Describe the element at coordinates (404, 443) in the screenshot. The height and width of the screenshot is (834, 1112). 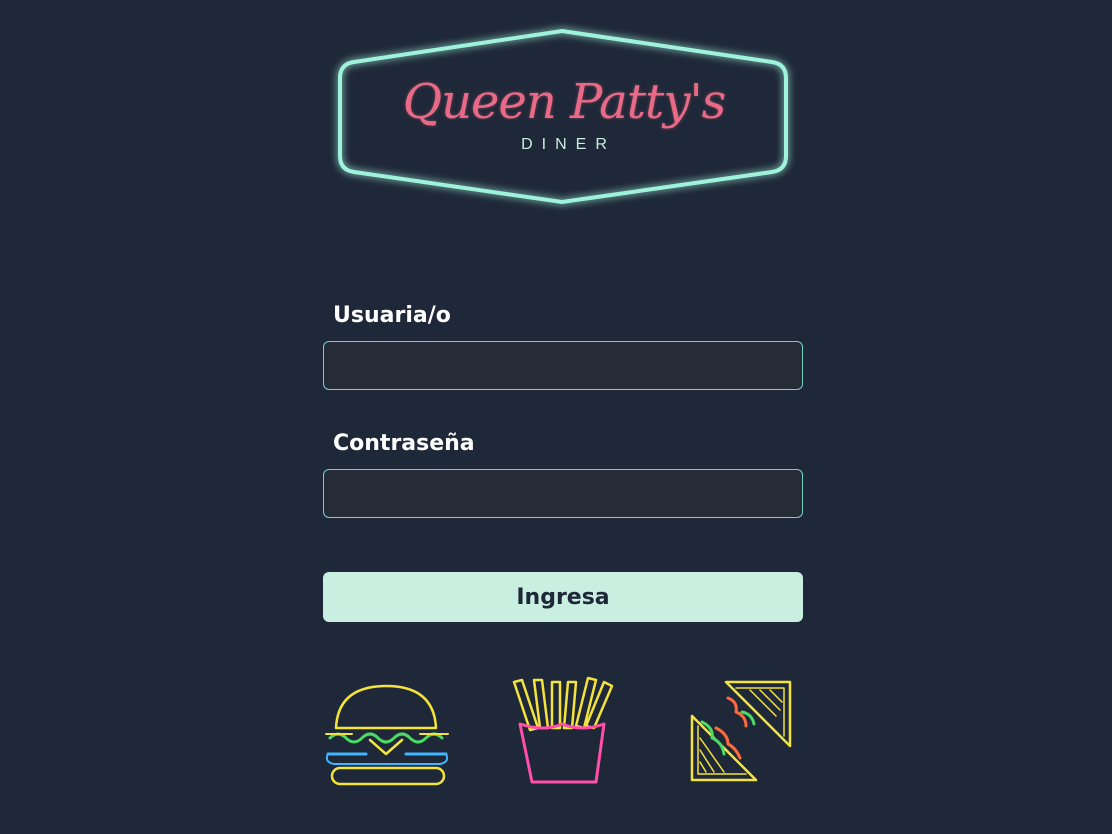
I see `password-label: Contraseña` at that location.